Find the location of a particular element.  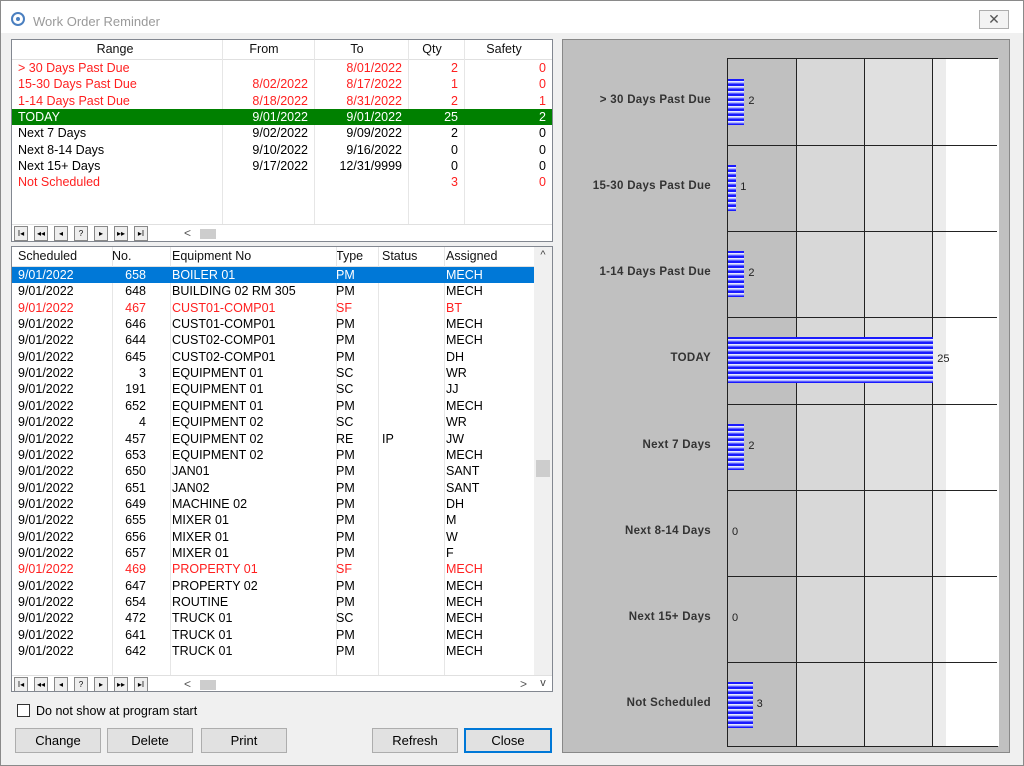

chart-gridline-horizontal is located at coordinates (862, 490).